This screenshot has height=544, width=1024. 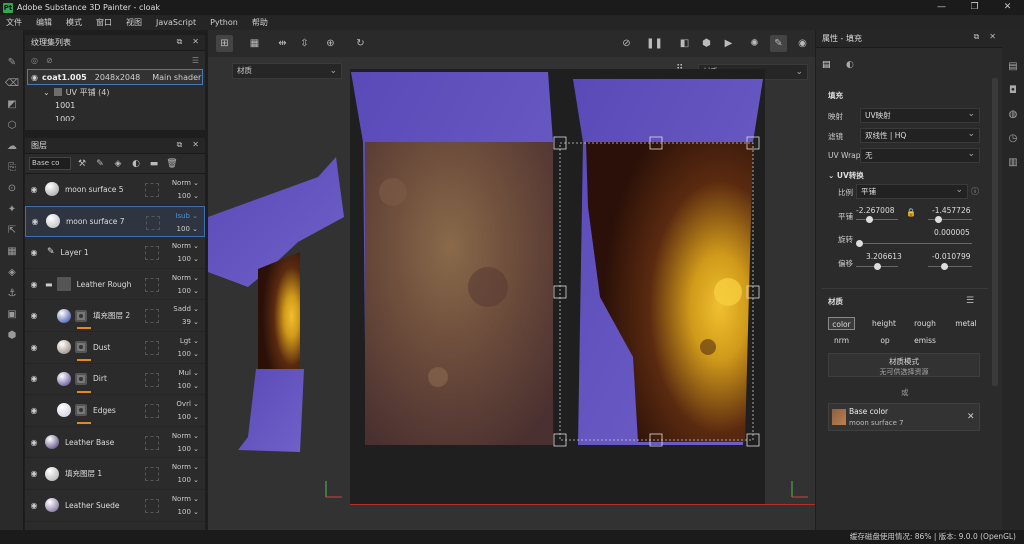 I want to click on offset-x-knob, so click(x=877, y=266).